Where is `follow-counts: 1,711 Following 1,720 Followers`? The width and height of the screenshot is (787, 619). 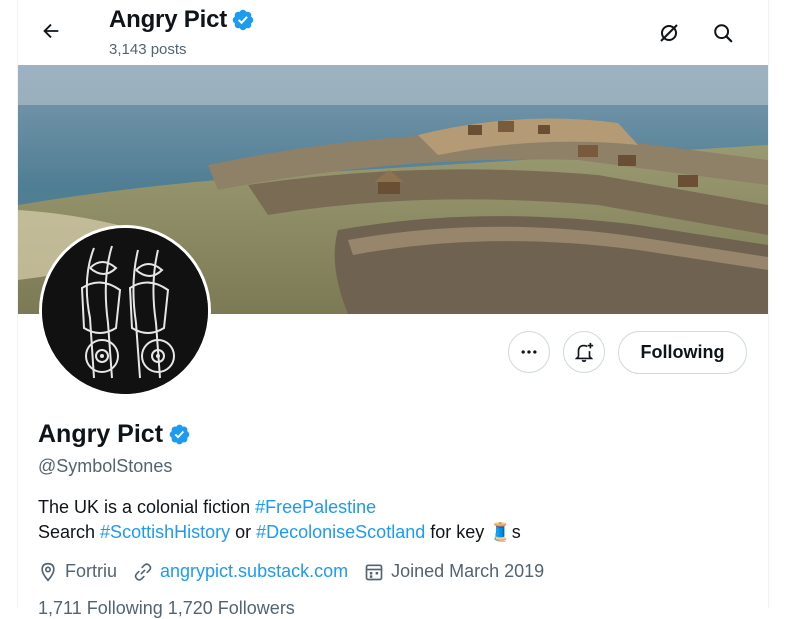 follow-counts: 1,711 Following 1,720 Followers is located at coordinates (166, 608).